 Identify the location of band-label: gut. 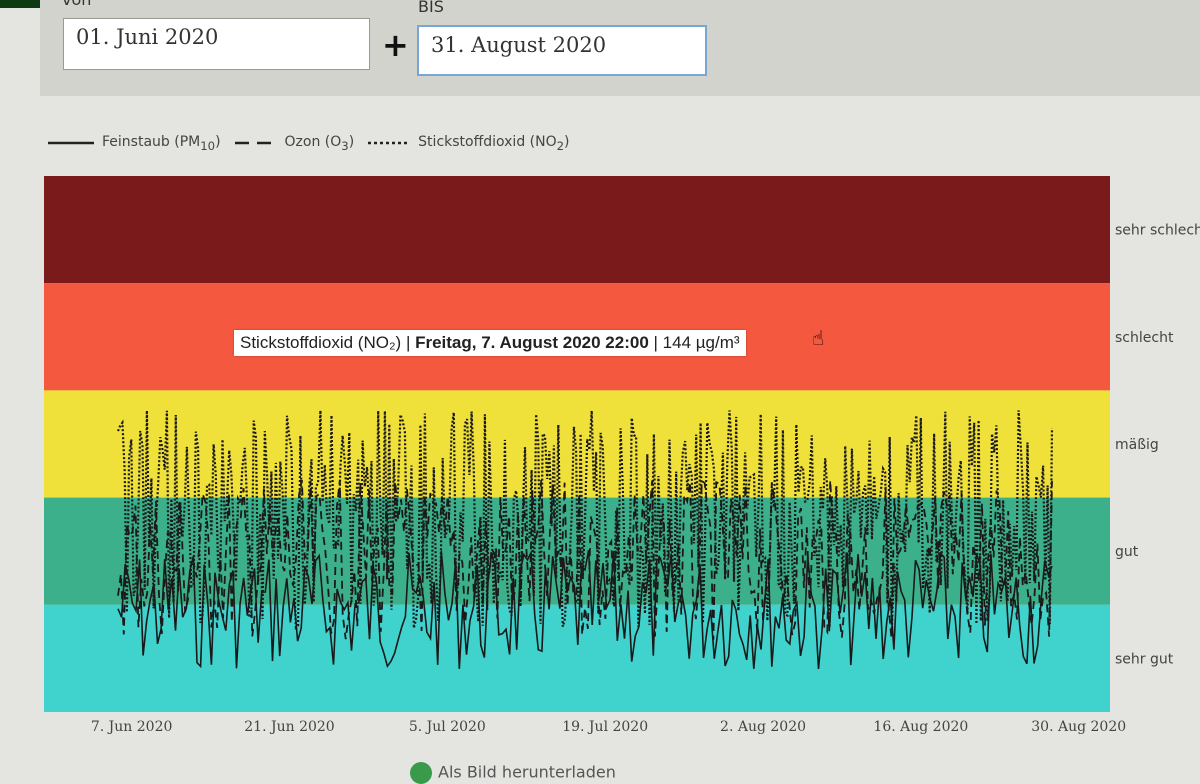
(1127, 552).